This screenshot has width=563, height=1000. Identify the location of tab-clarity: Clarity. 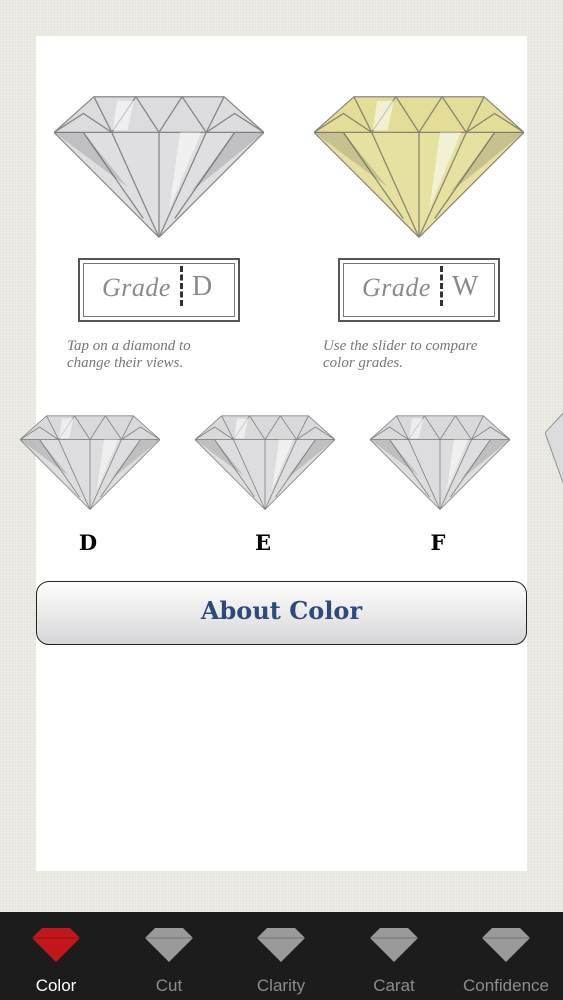
(281, 956).